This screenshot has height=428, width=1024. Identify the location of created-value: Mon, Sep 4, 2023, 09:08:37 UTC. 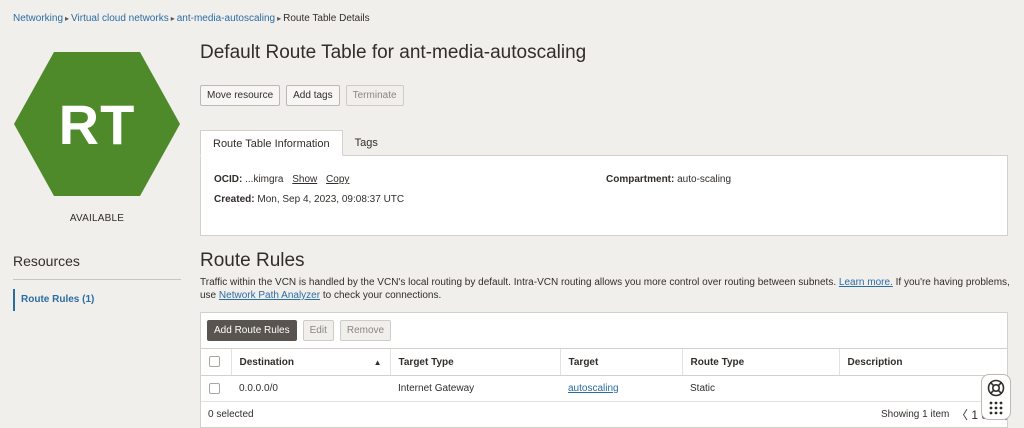
(331, 199).